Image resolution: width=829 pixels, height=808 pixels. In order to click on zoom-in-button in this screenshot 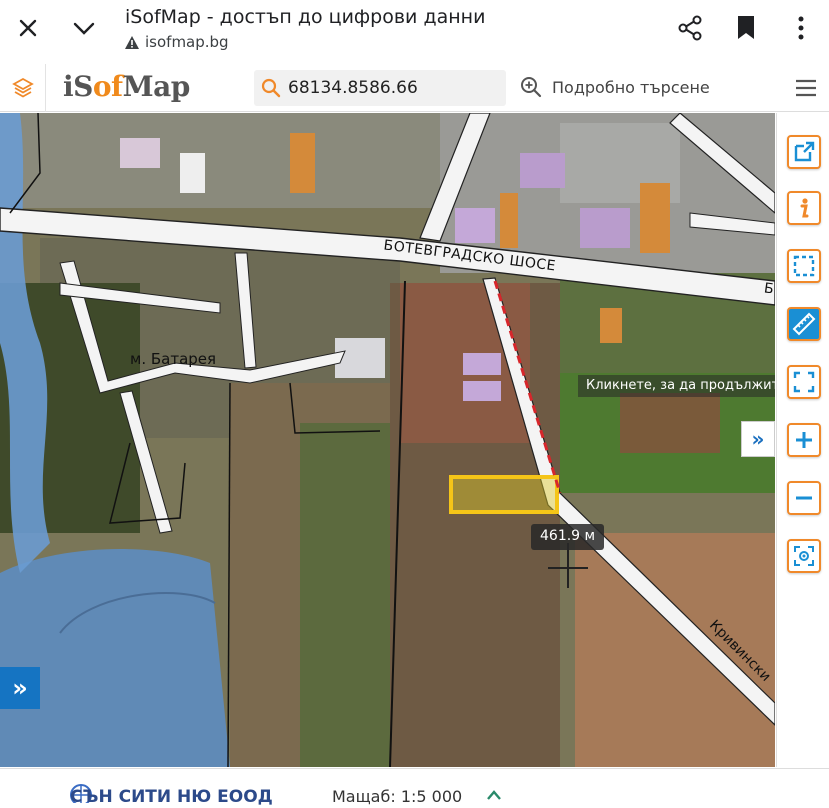, I will do `click(804, 440)`.